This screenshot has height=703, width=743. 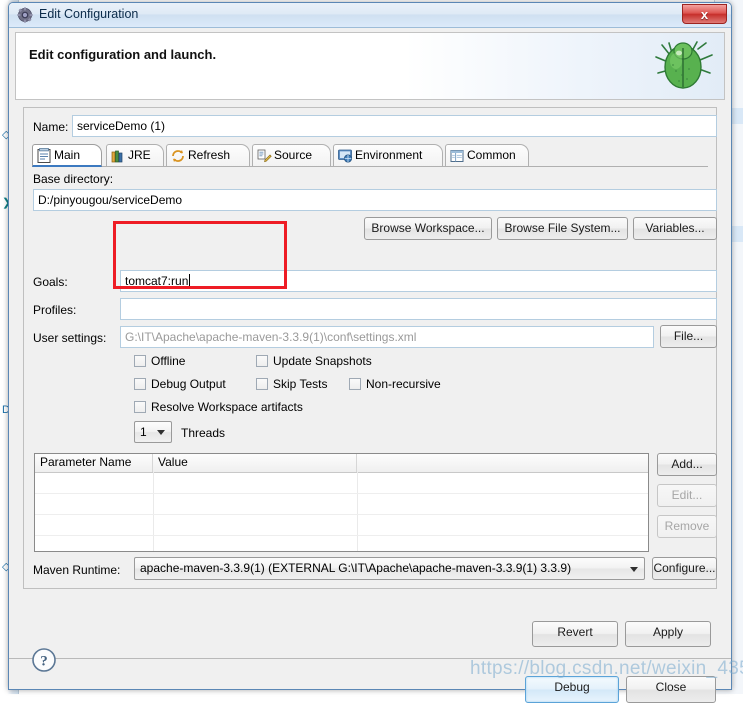 What do you see at coordinates (370, 66) in the screenshot?
I see `dialog-banner: Edit configuration and launch.` at bounding box center [370, 66].